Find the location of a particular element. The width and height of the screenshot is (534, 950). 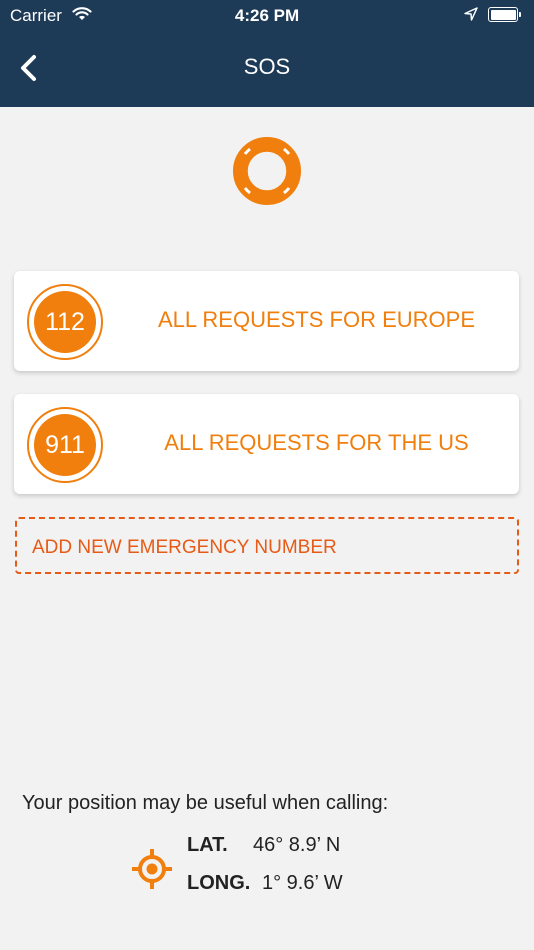

target-icon is located at coordinates (152, 869).